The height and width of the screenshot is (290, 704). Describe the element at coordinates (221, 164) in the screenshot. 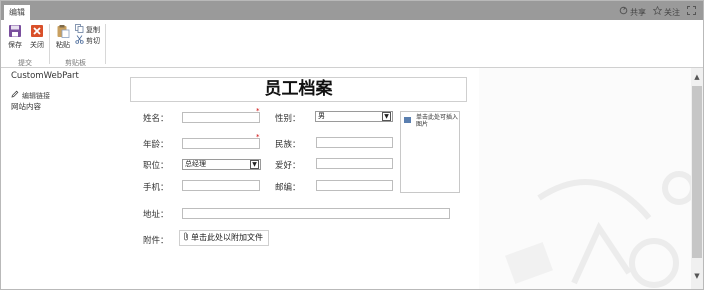

I see `position-select: 总经理 ▼` at that location.